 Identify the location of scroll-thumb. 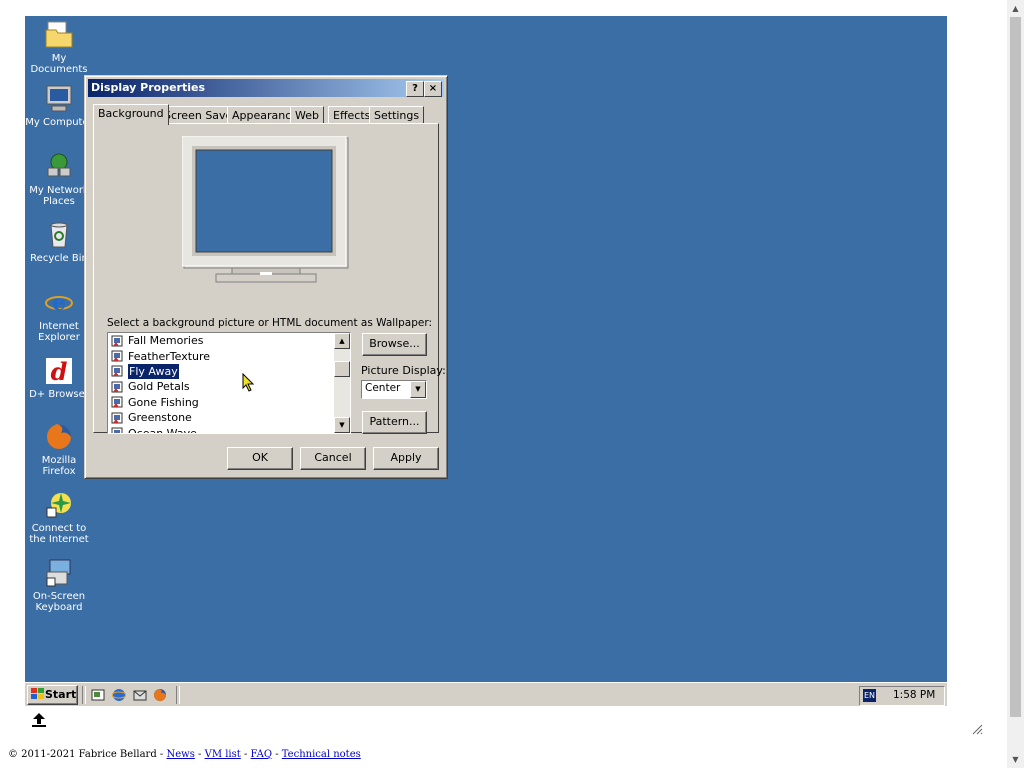
(342, 369).